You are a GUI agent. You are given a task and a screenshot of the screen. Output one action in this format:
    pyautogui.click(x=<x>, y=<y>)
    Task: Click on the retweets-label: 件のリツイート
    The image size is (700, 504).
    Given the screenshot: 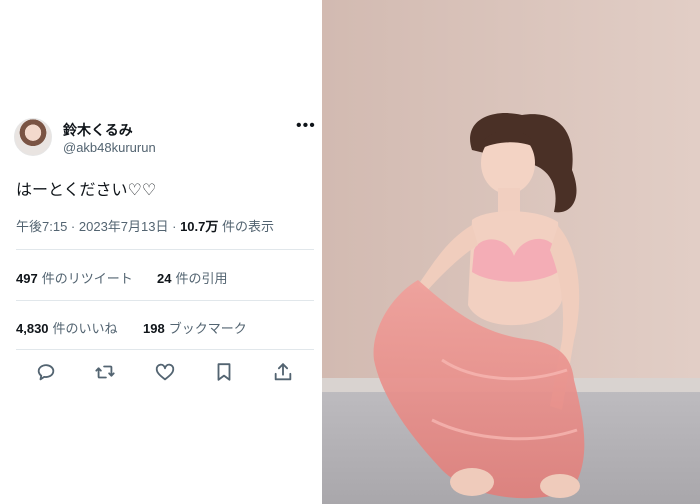 What is the action you would take?
    pyautogui.click(x=87, y=278)
    